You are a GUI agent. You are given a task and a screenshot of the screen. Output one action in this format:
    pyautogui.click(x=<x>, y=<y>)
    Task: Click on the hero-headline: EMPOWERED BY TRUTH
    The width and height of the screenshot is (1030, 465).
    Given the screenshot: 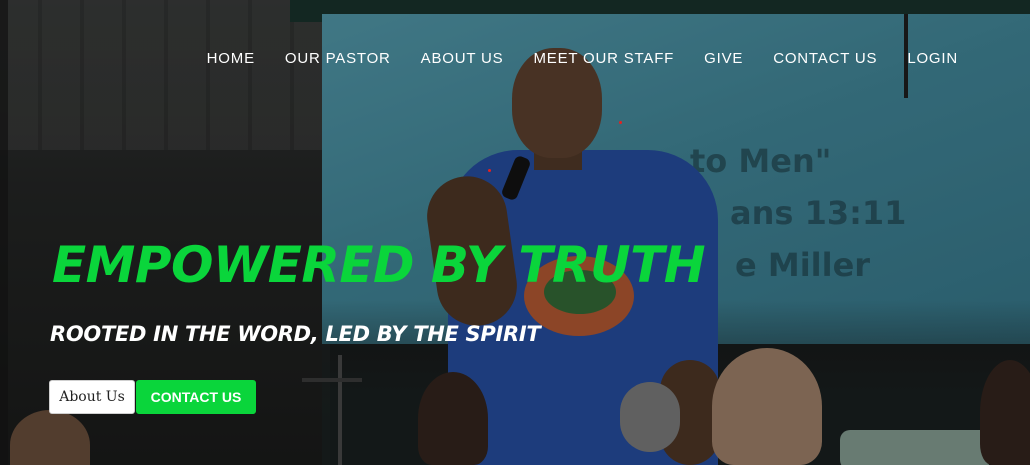 What is the action you would take?
    pyautogui.click(x=379, y=265)
    